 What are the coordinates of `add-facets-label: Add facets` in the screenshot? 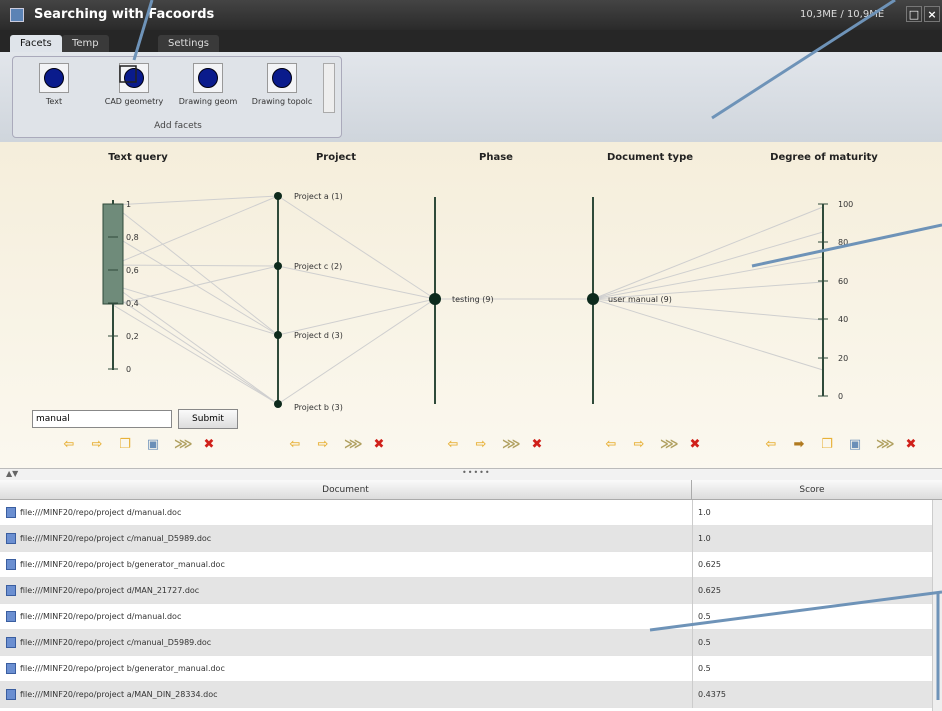 It's located at (178, 126).